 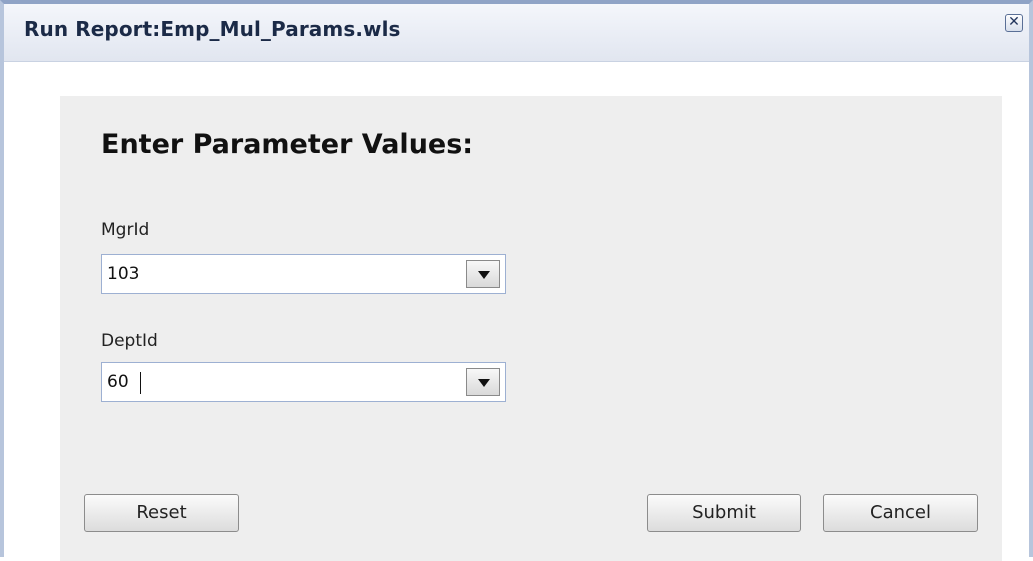 What do you see at coordinates (287, 144) in the screenshot?
I see `page-title: Enter Parameter Values:` at bounding box center [287, 144].